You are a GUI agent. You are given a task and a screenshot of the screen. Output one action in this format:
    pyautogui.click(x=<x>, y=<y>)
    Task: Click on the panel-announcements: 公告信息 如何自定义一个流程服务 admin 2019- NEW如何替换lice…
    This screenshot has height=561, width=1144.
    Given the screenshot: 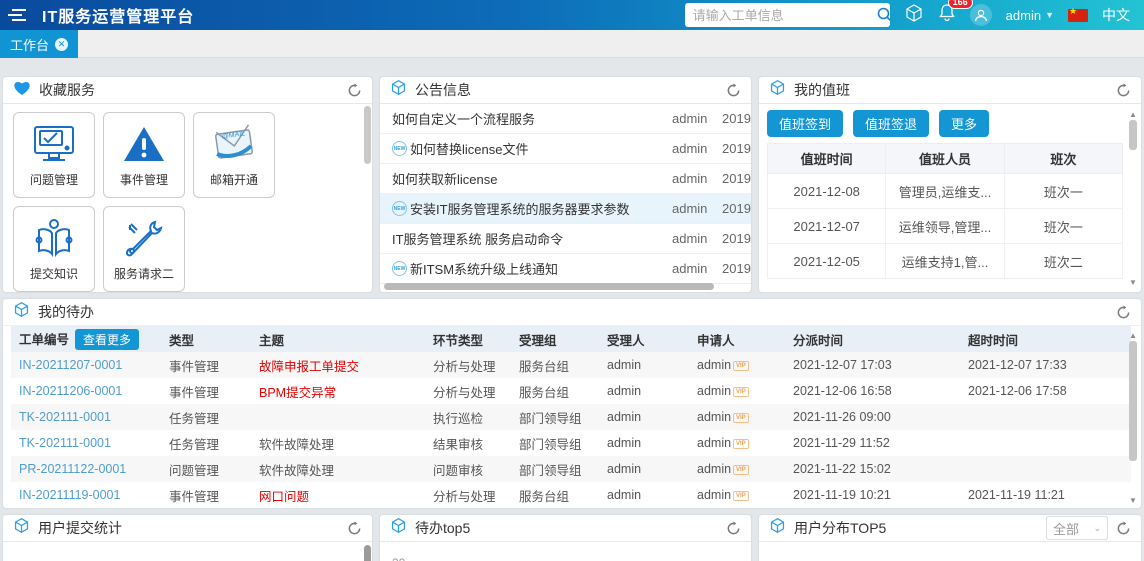 What is the action you would take?
    pyautogui.click(x=565, y=184)
    